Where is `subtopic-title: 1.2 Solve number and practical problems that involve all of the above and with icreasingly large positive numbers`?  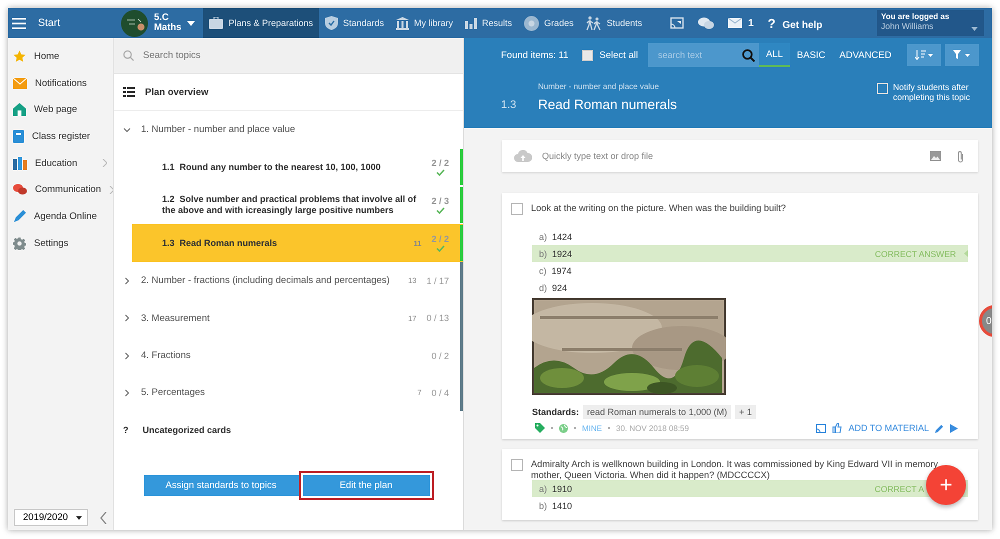
subtopic-title: 1.2 Solve number and practical problems that involve all of the above and with icreasingly large positive numbers is located at coordinates (290, 205).